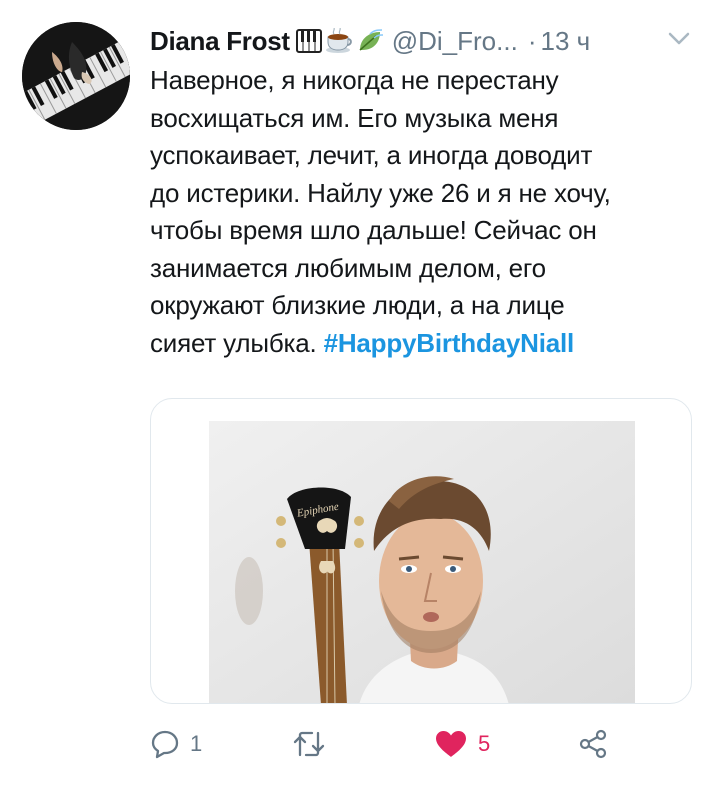 The width and height of the screenshot is (714, 788). I want to click on tweet-text-tail: сияет улыбка., so click(237, 342).